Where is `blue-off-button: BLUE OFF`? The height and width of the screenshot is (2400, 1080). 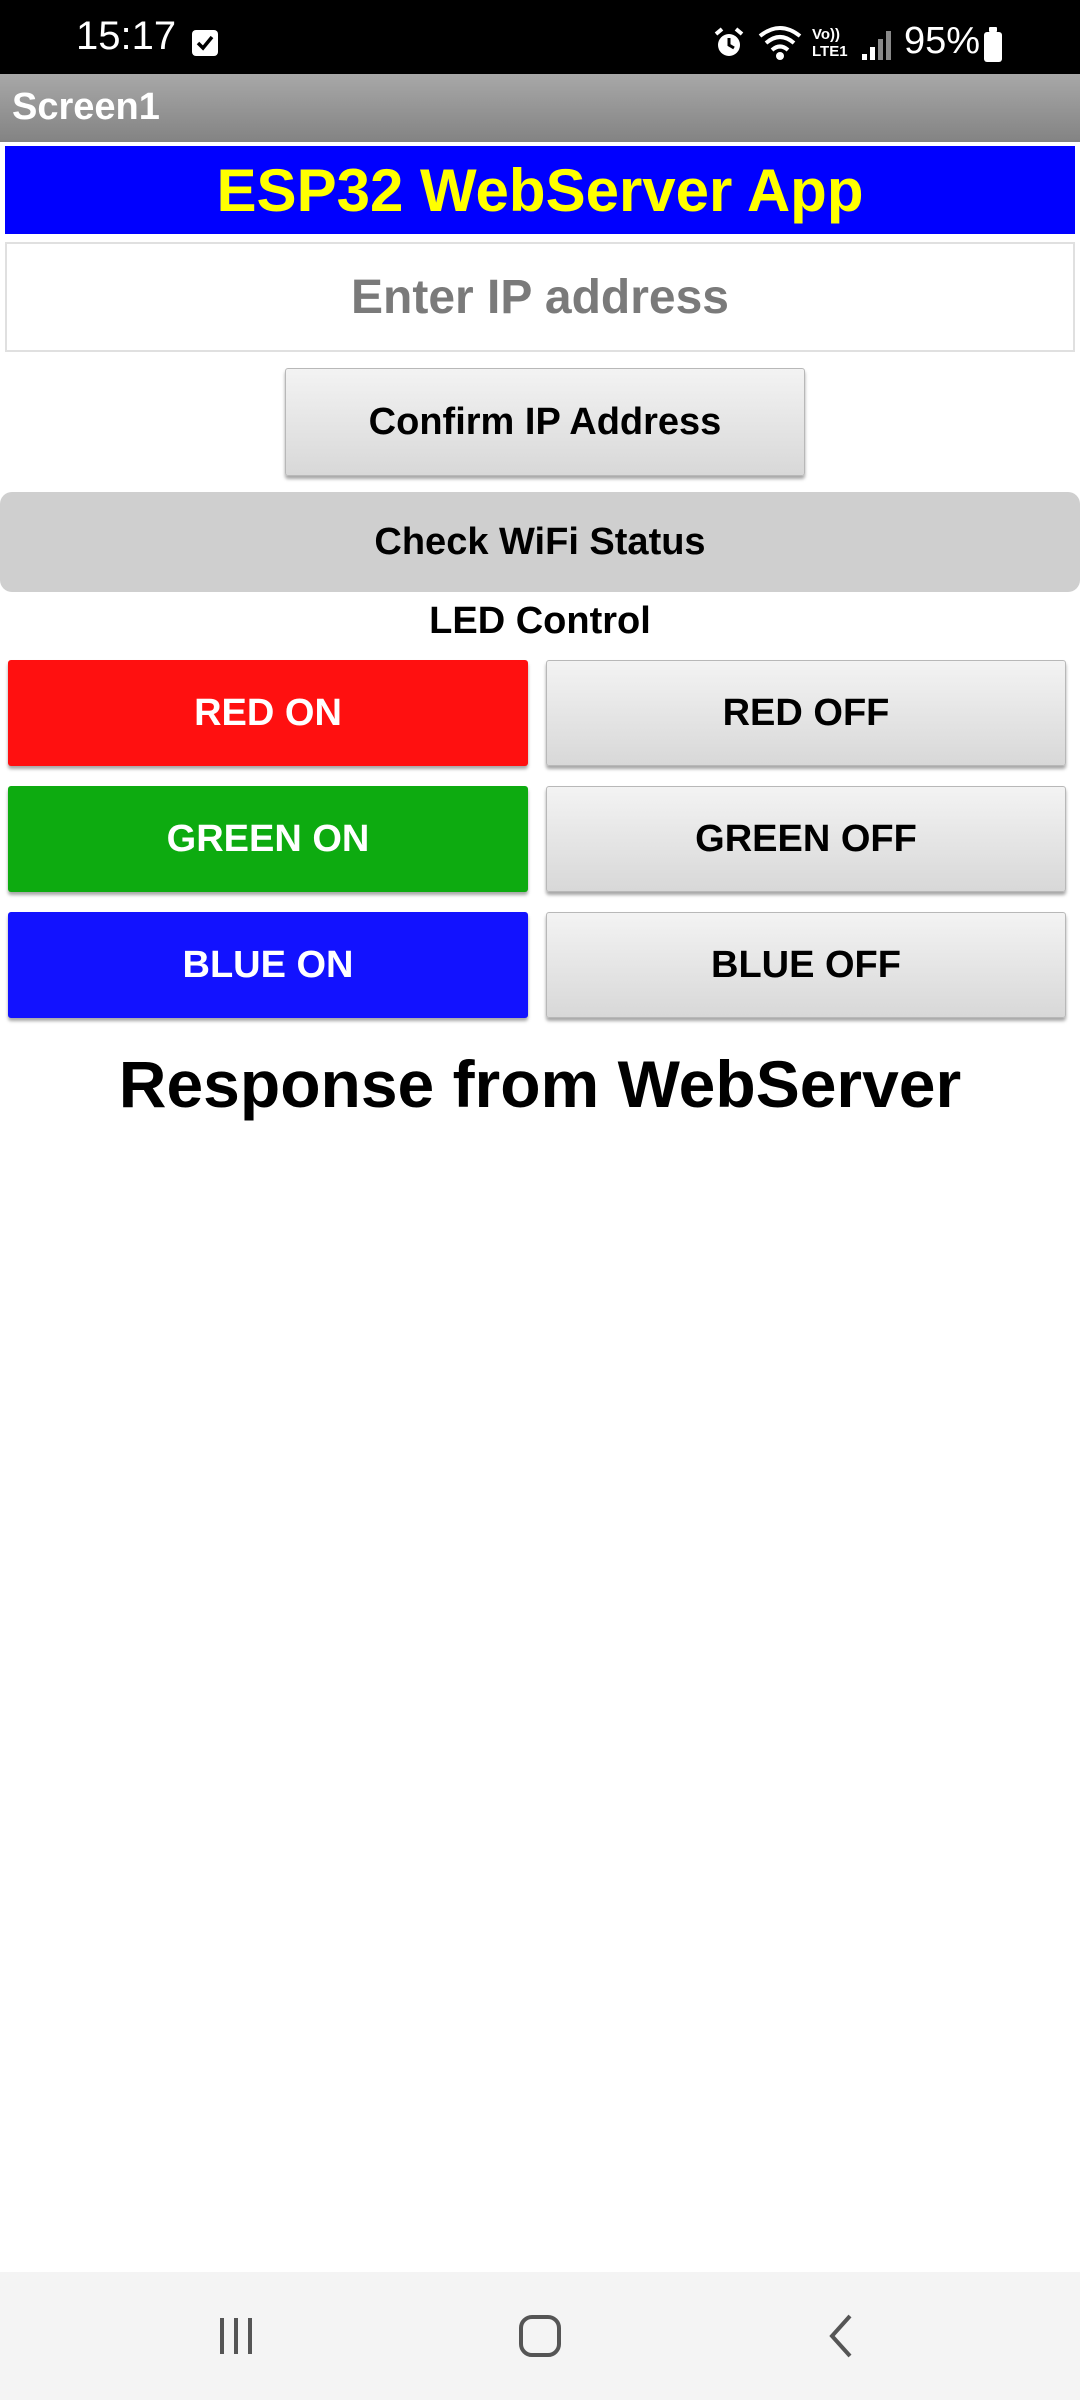
blue-off-button: BLUE OFF is located at coordinates (806, 965).